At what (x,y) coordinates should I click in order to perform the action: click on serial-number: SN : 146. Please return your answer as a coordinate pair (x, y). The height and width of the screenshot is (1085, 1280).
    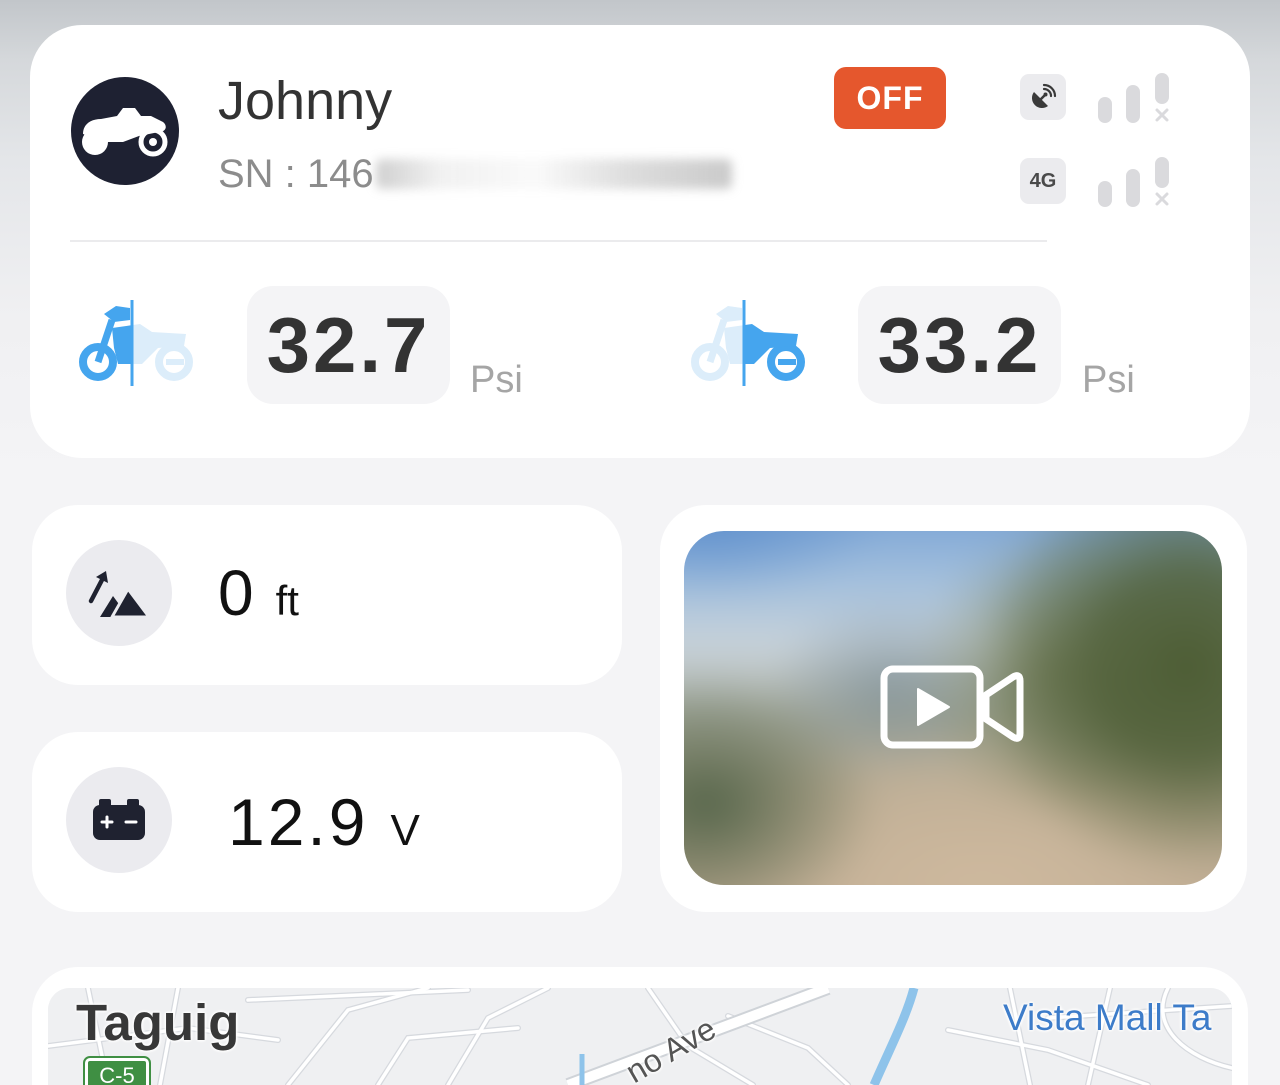
    Looking at the image, I should click on (475, 174).